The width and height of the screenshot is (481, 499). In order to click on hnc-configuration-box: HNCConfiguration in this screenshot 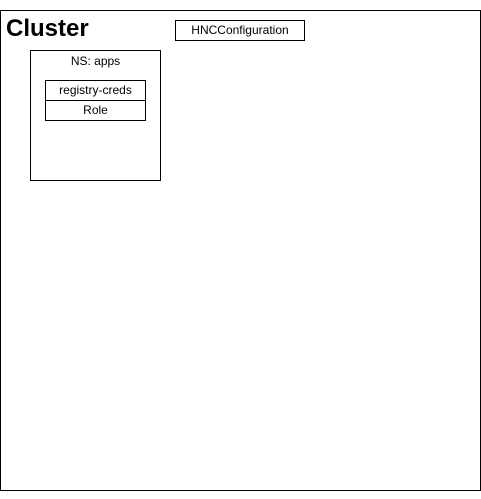, I will do `click(240, 30)`.